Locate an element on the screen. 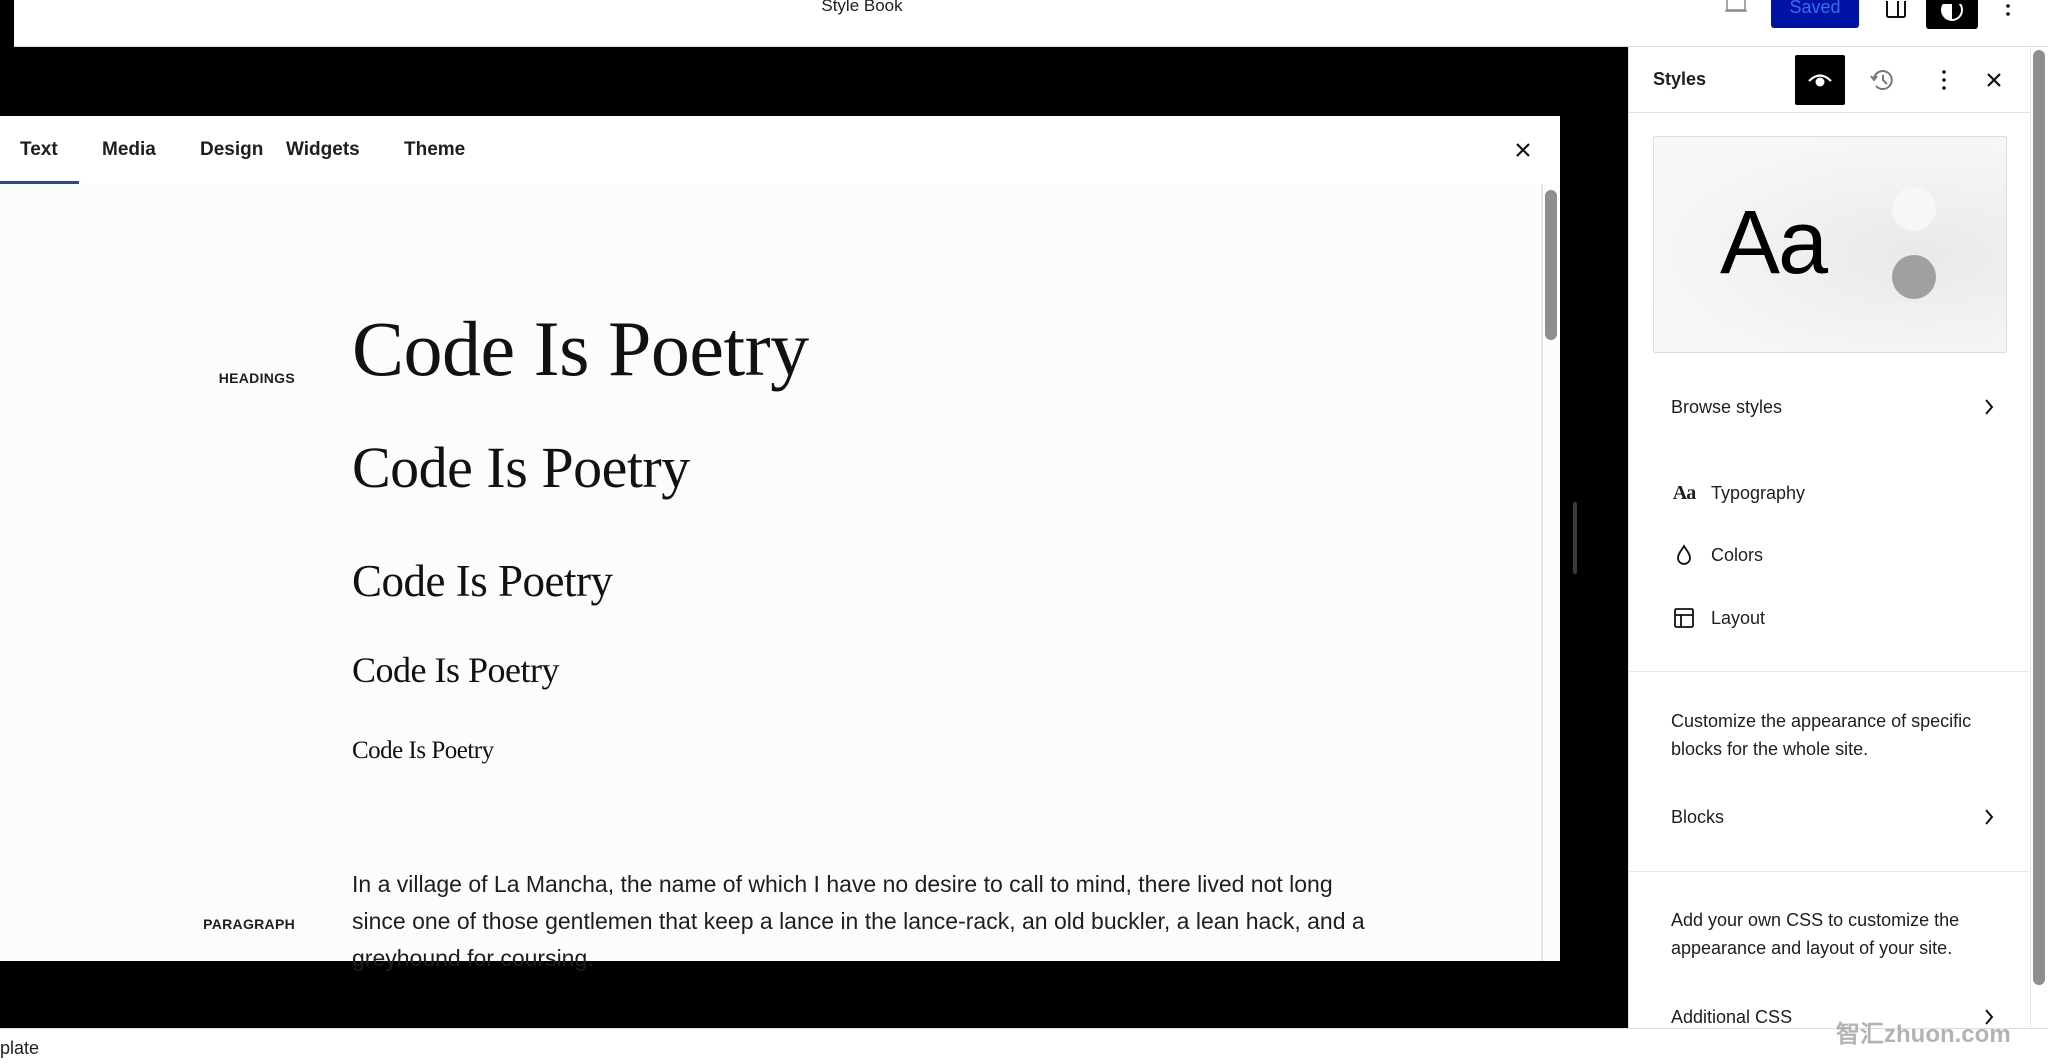 The width and height of the screenshot is (2048, 1064). close-style-book-button is located at coordinates (1523, 150).